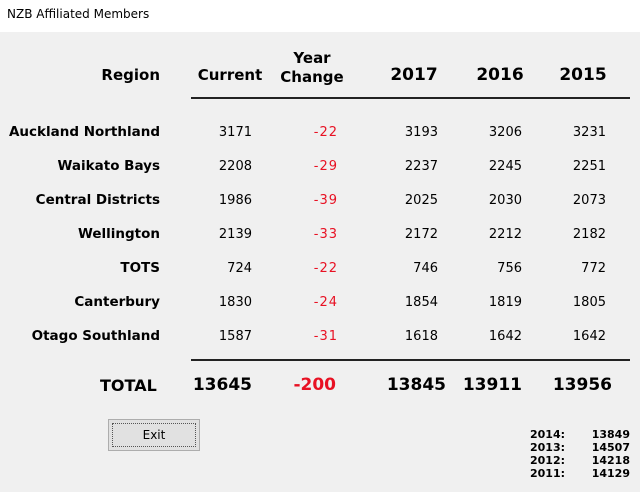 The image size is (640, 492). Describe the element at coordinates (421, 302) in the screenshot. I see `row-2017: 1854` at that location.